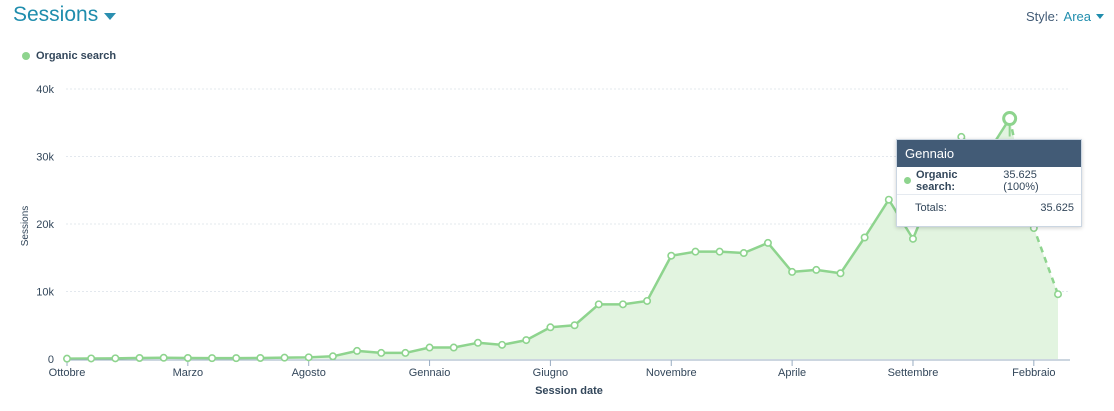 The height and width of the screenshot is (411, 1114). What do you see at coordinates (931, 208) in the screenshot?
I see `tooltip-total-label: Totals:` at bounding box center [931, 208].